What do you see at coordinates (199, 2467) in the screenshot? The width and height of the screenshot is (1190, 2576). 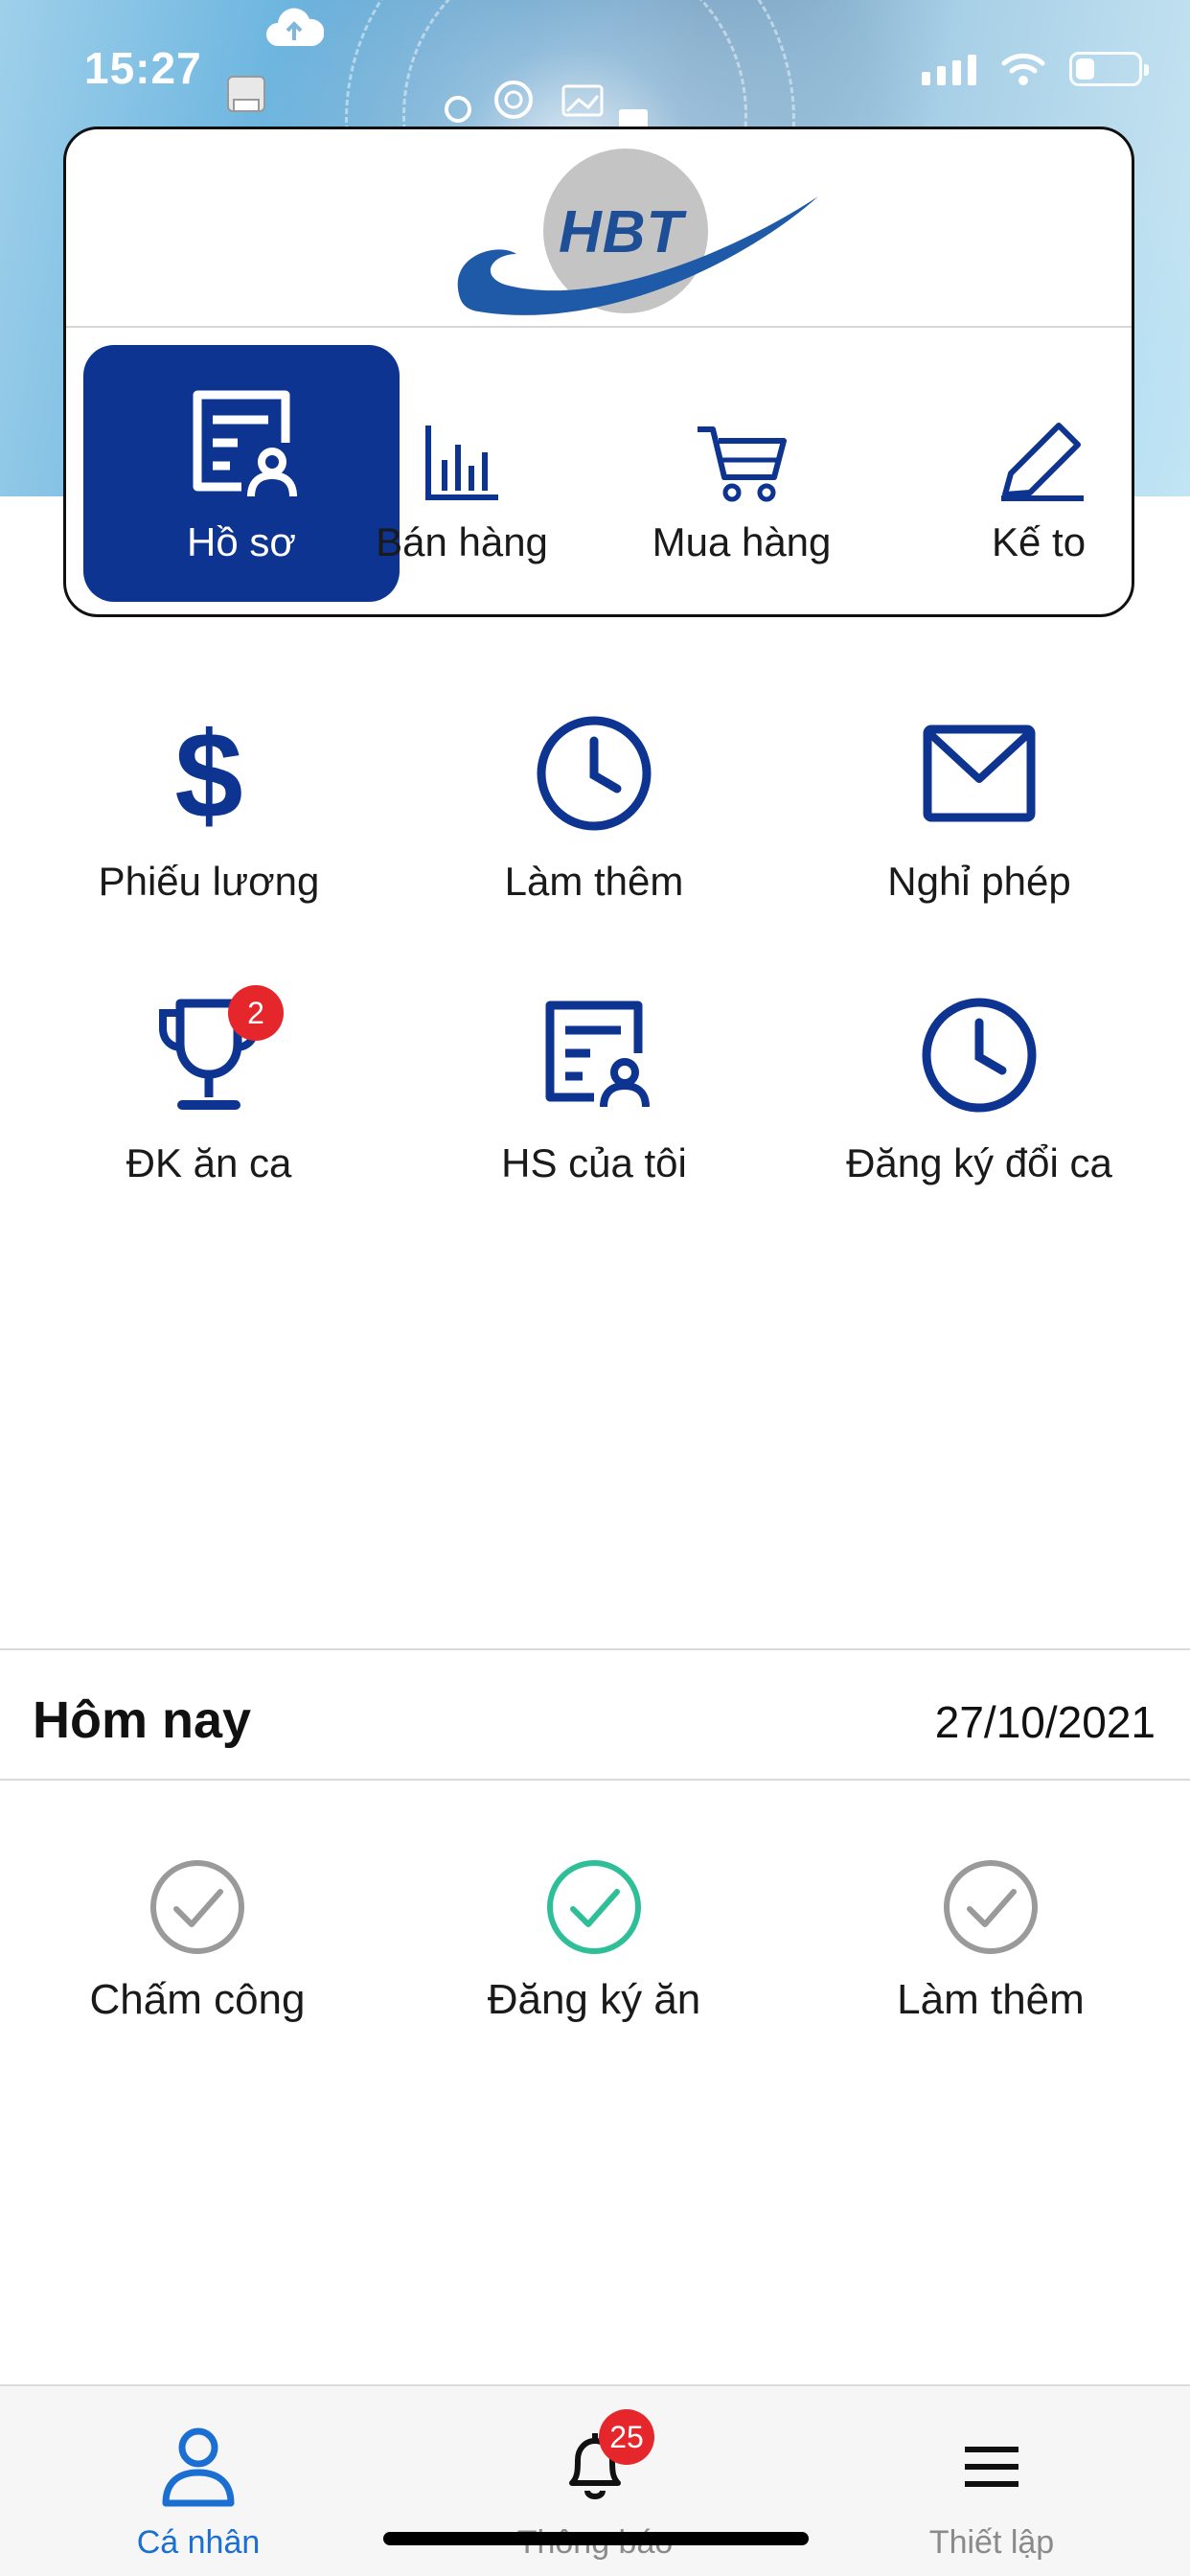 I see `person-icon` at bounding box center [199, 2467].